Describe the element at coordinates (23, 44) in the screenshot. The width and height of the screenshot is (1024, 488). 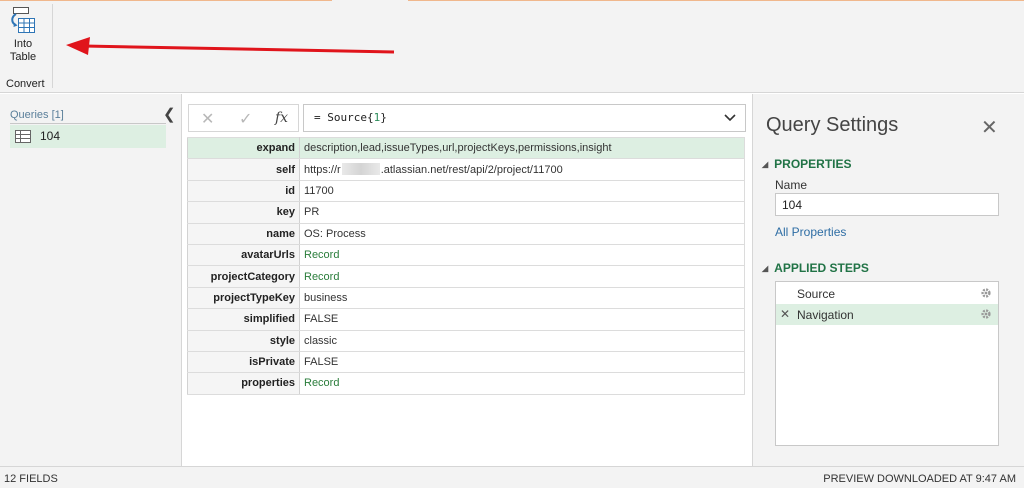
I see `into-table-label-line1: Into` at that location.